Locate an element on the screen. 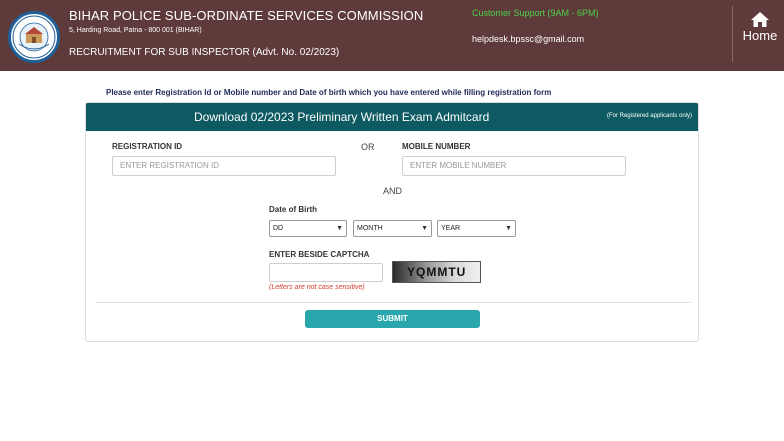 The height and width of the screenshot is (441, 784). mobile-number-input: ENTER MOBILE NUMBER is located at coordinates (514, 166).